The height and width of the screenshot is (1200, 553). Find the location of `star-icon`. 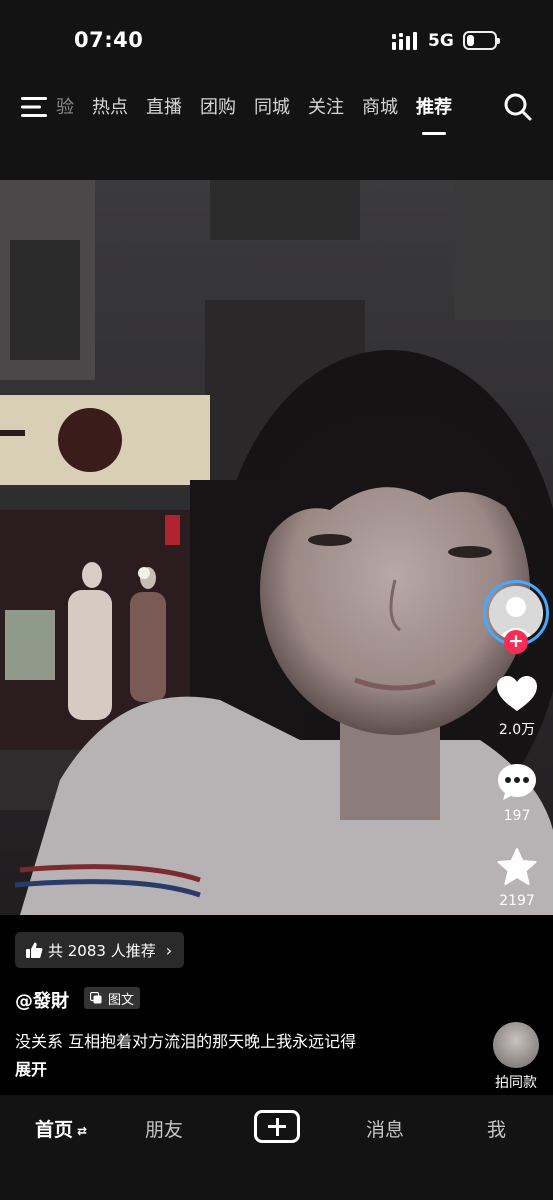

star-icon is located at coordinates (517, 866).